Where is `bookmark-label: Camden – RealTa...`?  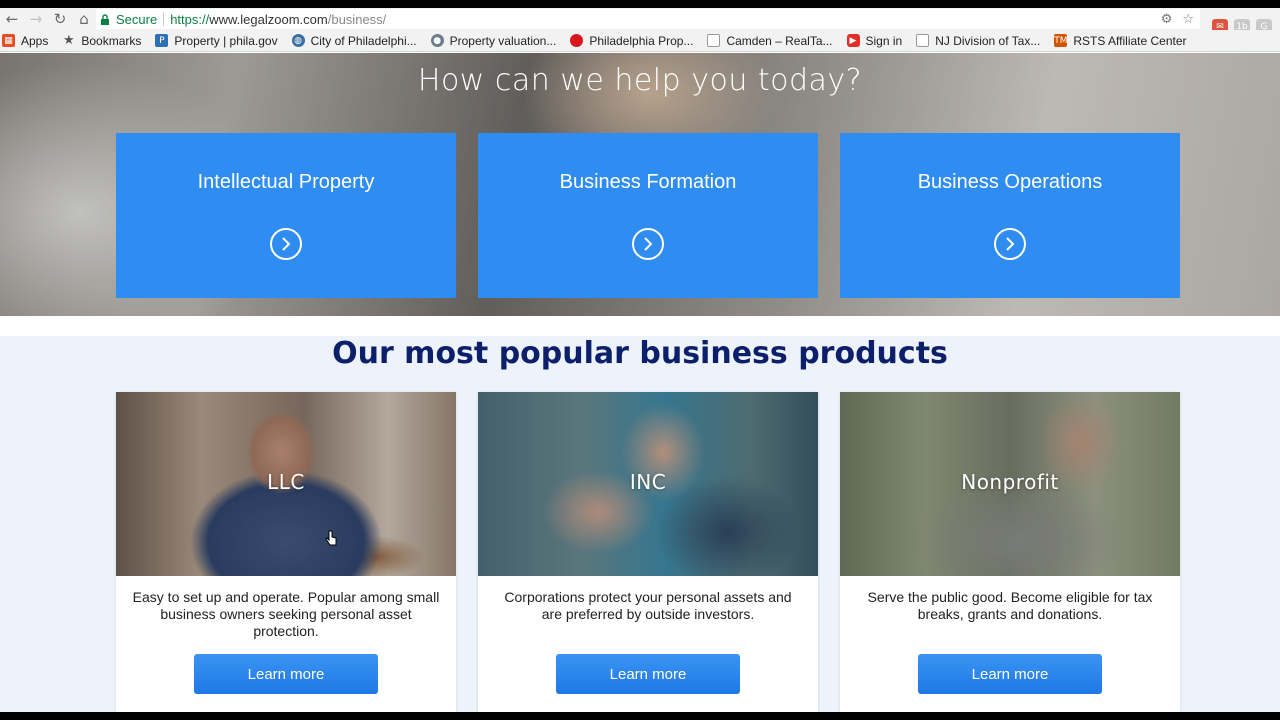
bookmark-label: Camden – RealTa... is located at coordinates (779, 40).